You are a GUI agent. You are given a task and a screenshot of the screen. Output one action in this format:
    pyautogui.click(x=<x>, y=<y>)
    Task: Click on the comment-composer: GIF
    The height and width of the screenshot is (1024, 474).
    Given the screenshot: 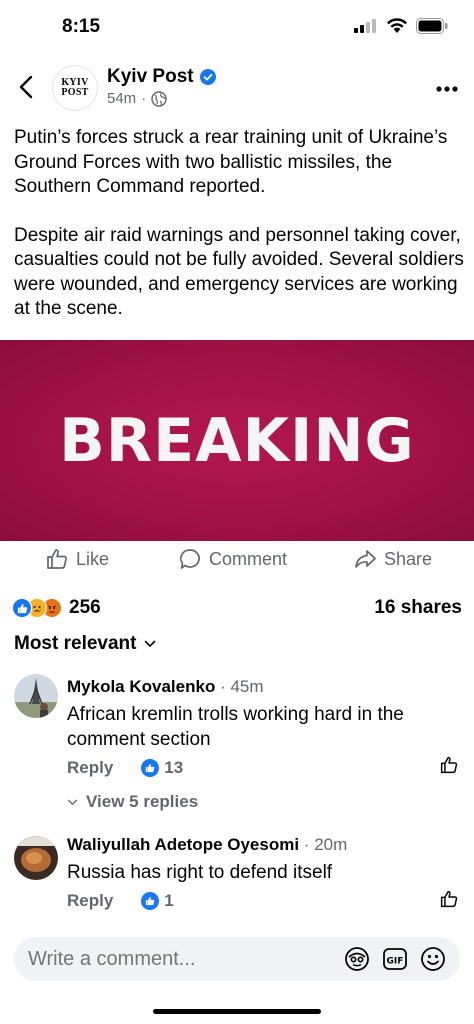 What is the action you would take?
    pyautogui.click(x=237, y=978)
    